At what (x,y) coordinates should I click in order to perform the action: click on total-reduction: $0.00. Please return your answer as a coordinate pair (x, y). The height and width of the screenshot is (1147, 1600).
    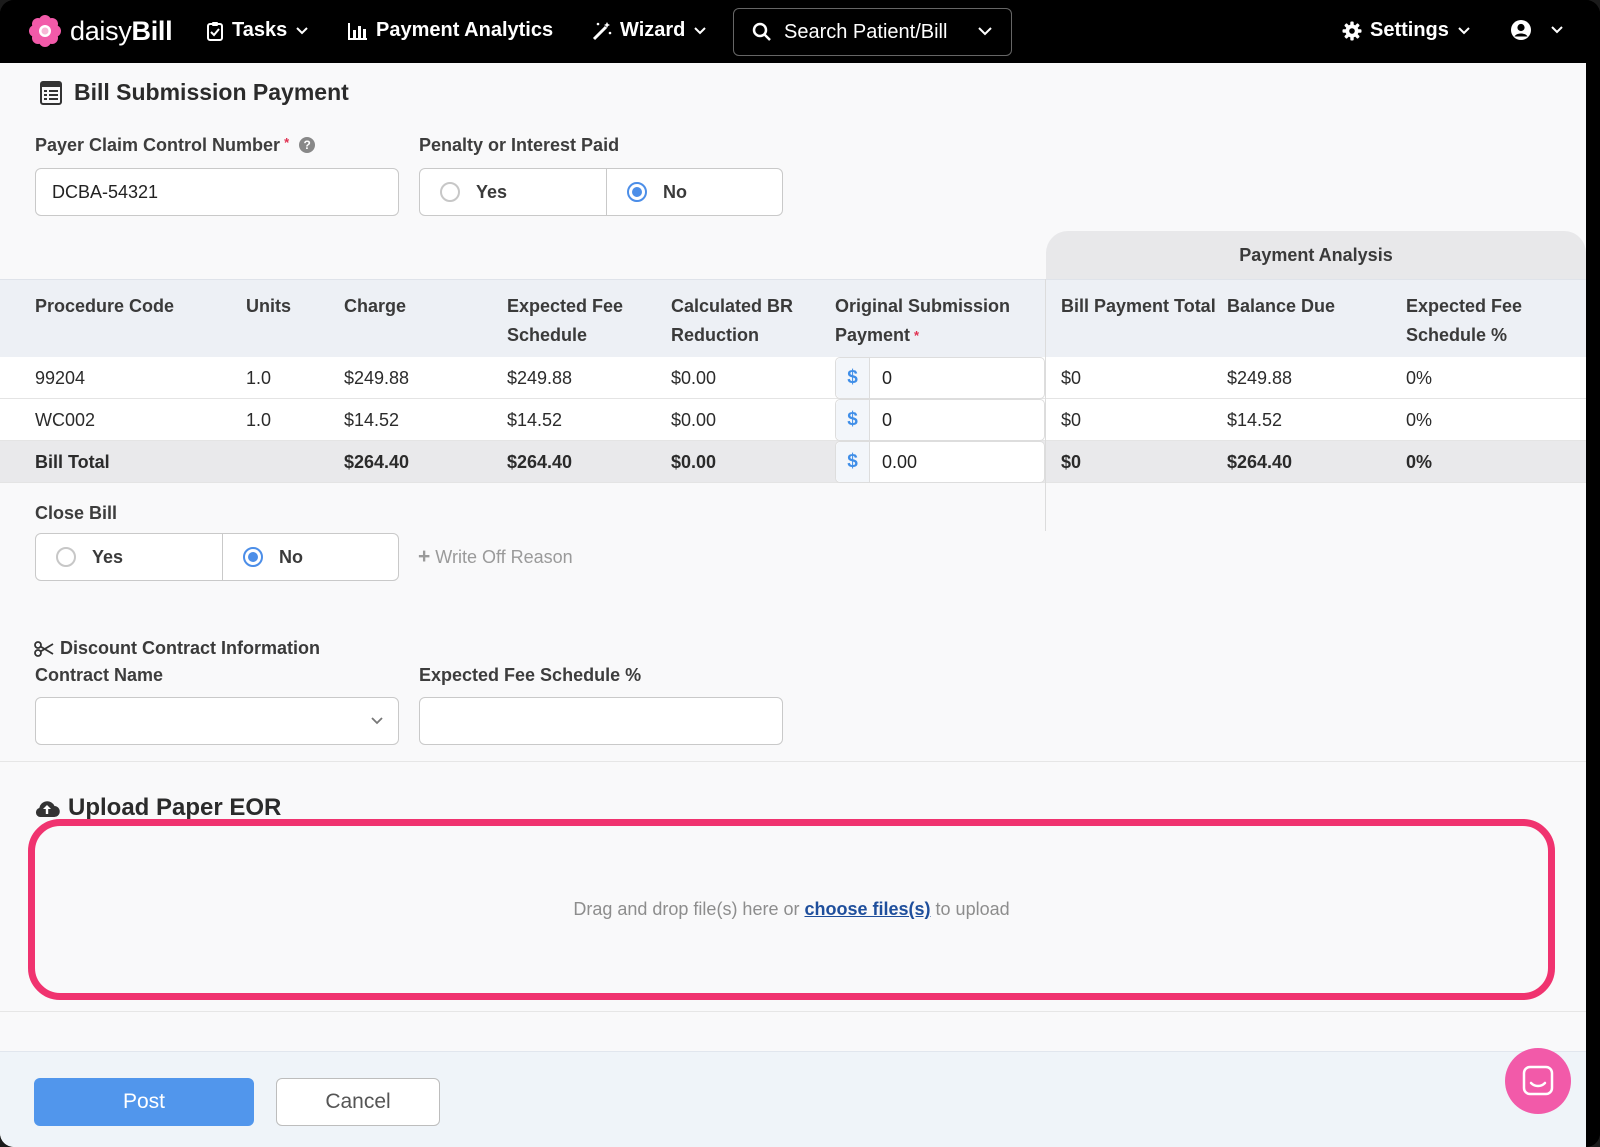
    Looking at the image, I should click on (694, 462).